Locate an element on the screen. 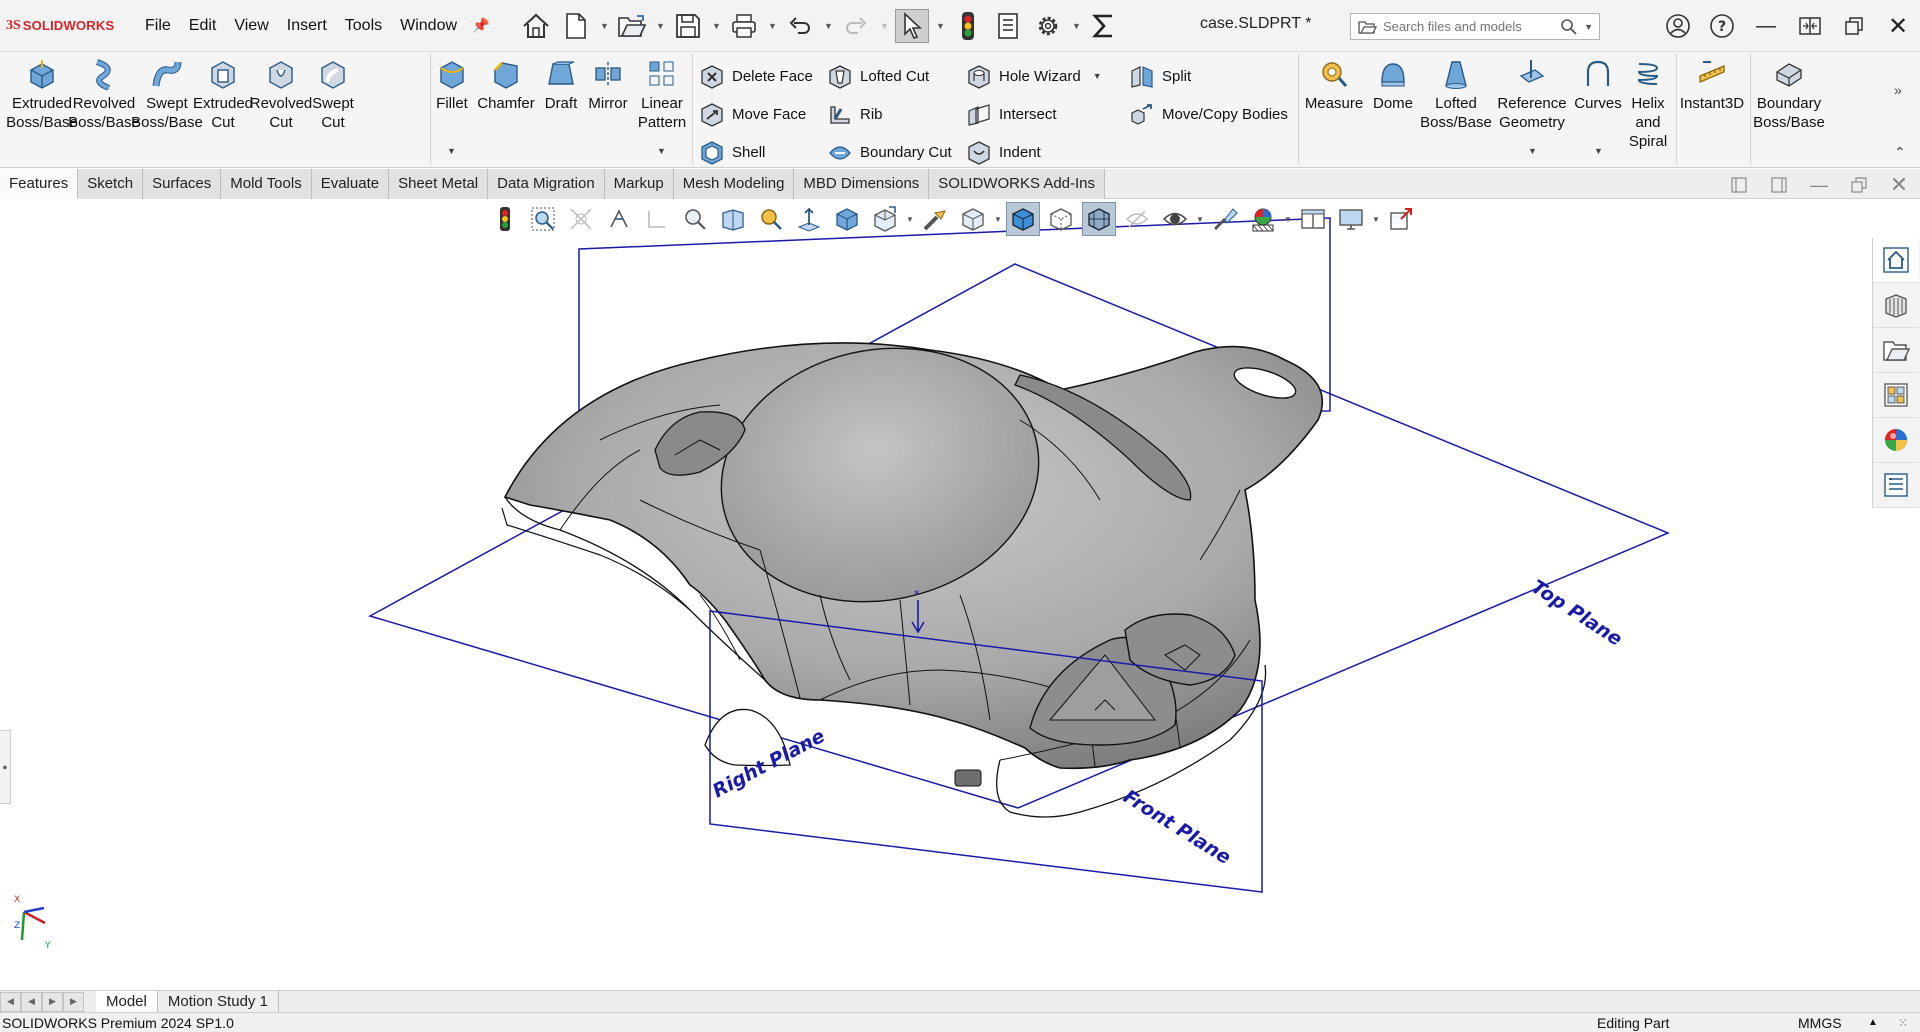 This screenshot has width=1920, height=1032. print-dropdown-icon: ▼ is located at coordinates (772, 26).